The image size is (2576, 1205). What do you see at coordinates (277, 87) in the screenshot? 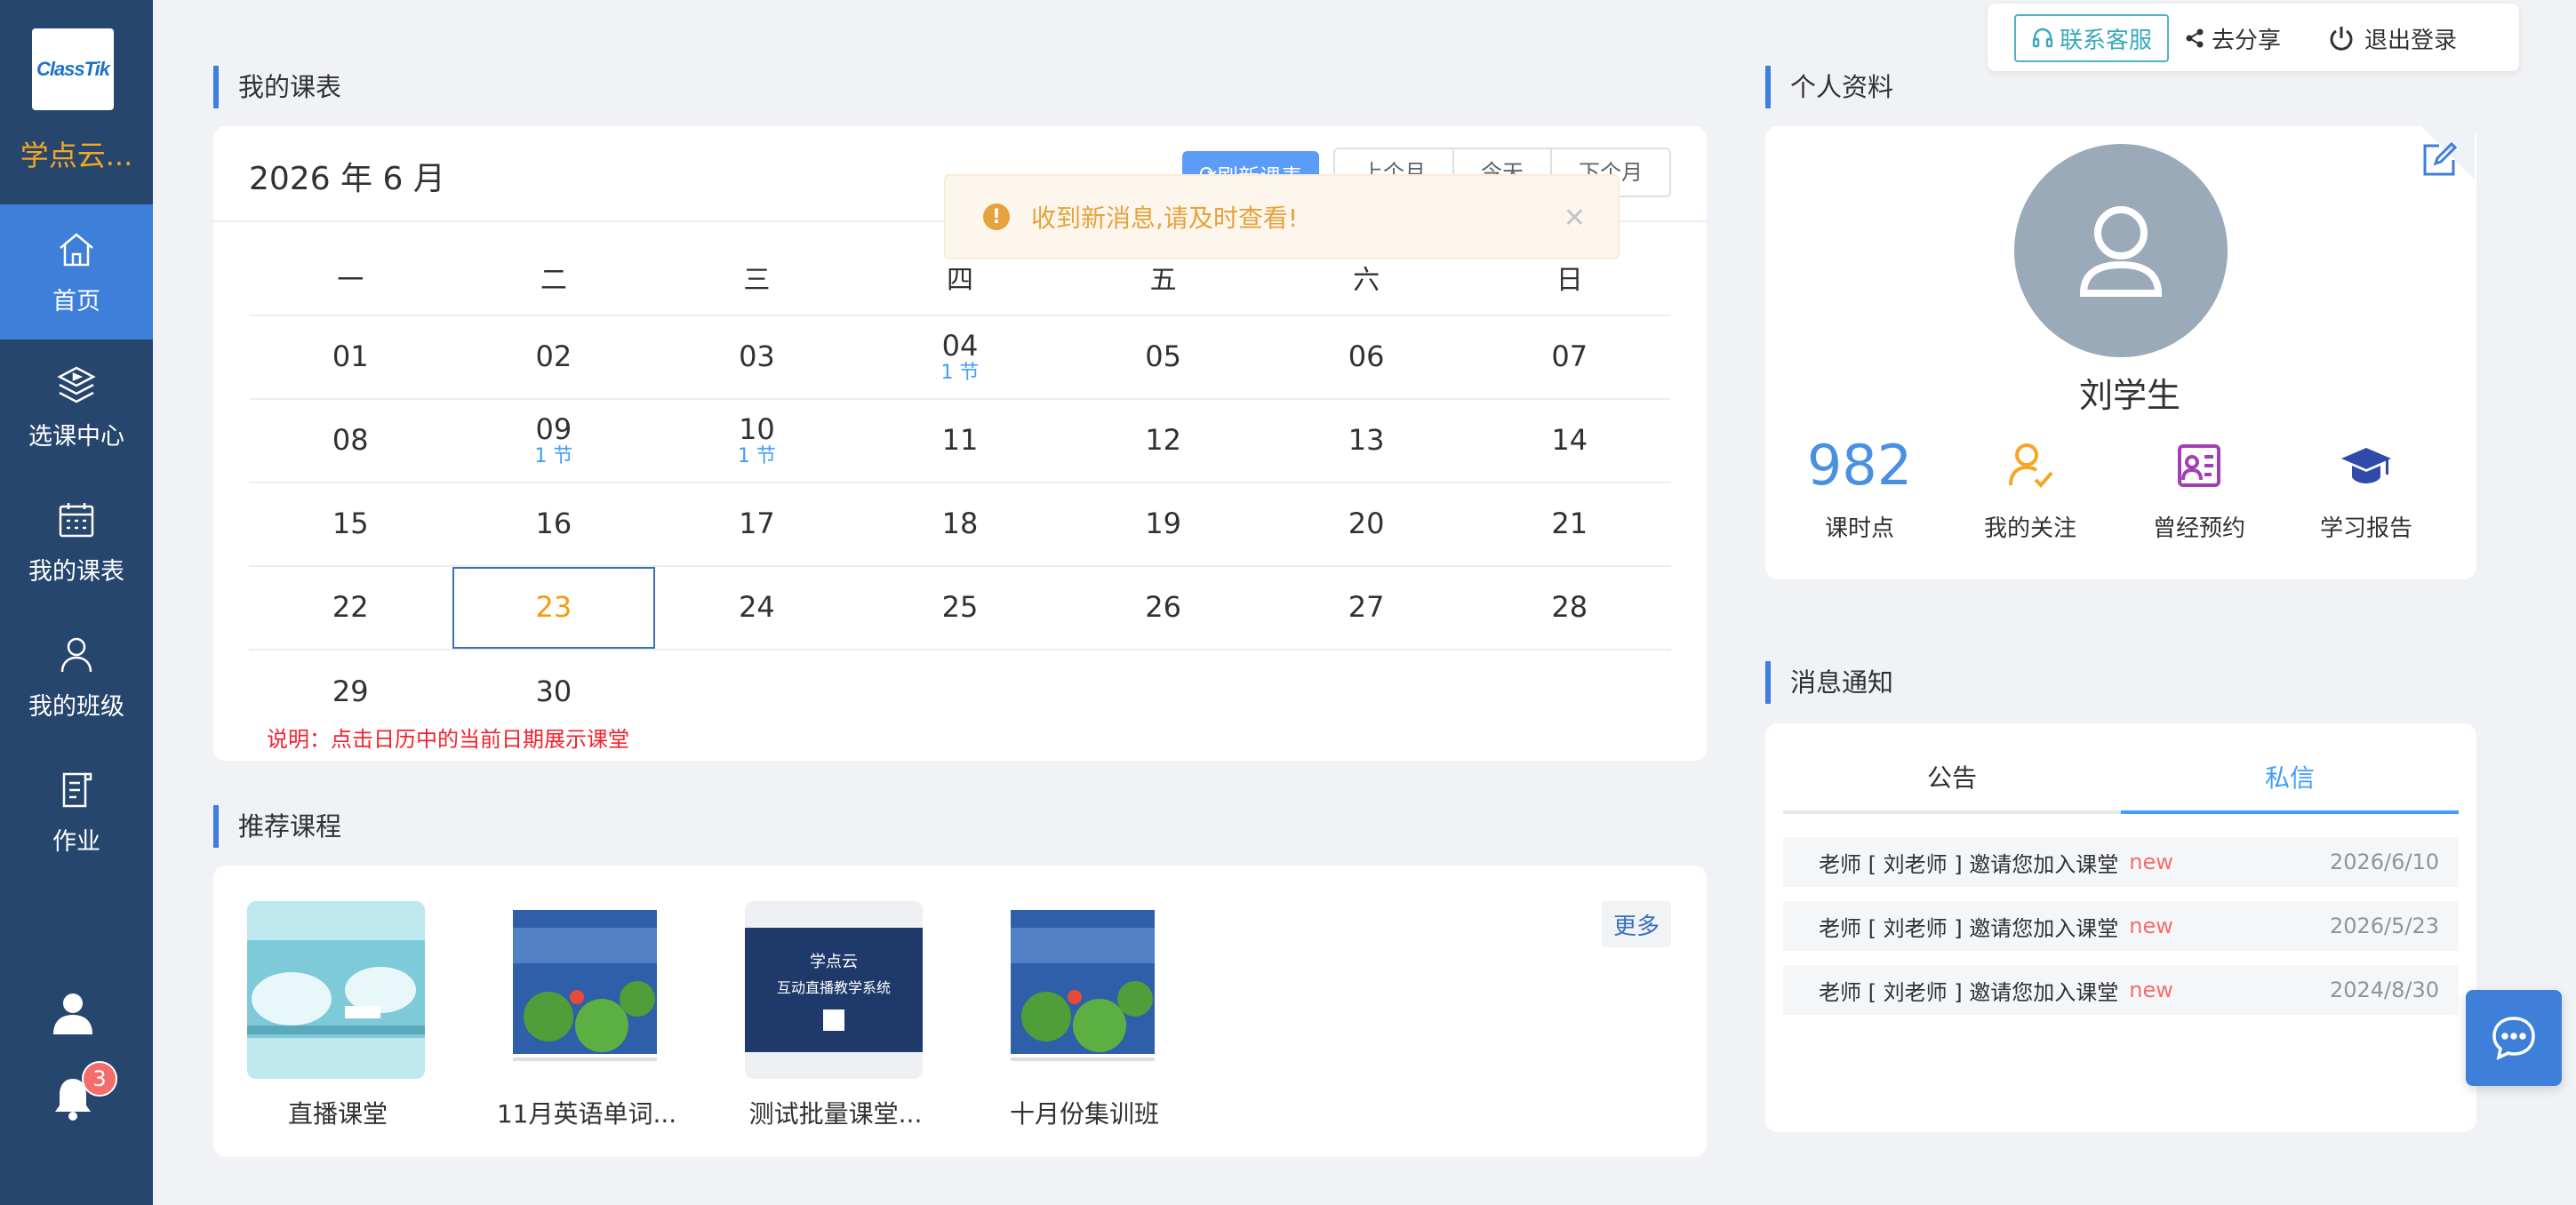
I see `schedule-section-title: 我的课表` at bounding box center [277, 87].